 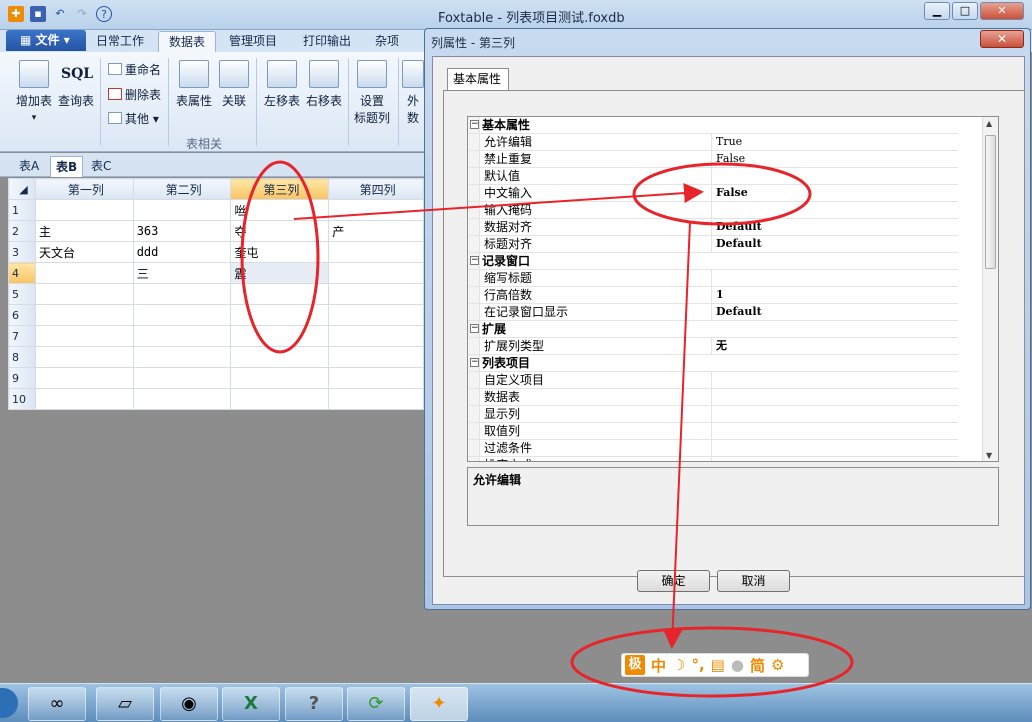 I want to click on sheet-tab-a: 表A, so click(x=29, y=166).